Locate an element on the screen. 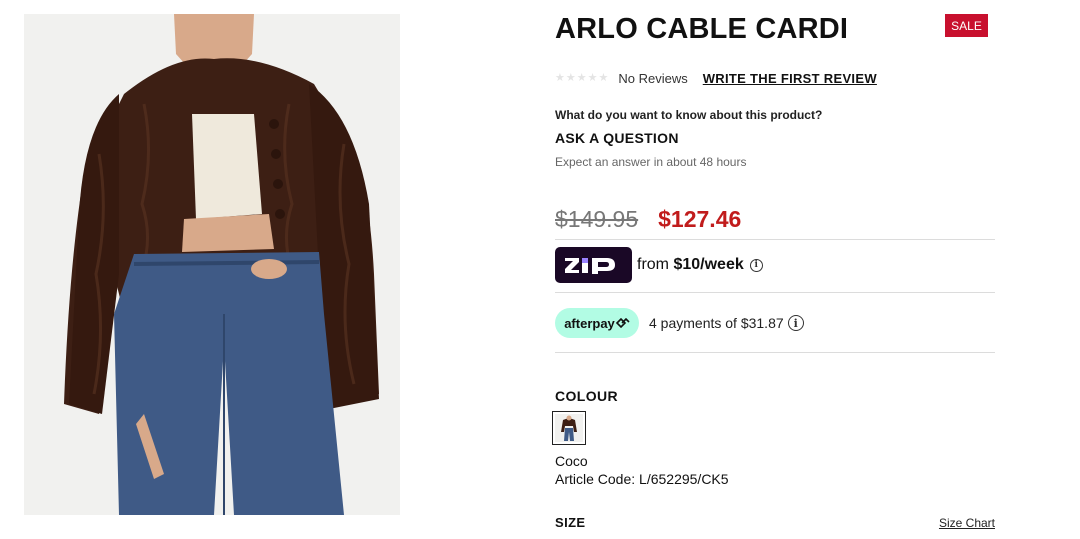 This screenshot has height=539, width=1080. sale-badge: SALE is located at coordinates (966, 25).